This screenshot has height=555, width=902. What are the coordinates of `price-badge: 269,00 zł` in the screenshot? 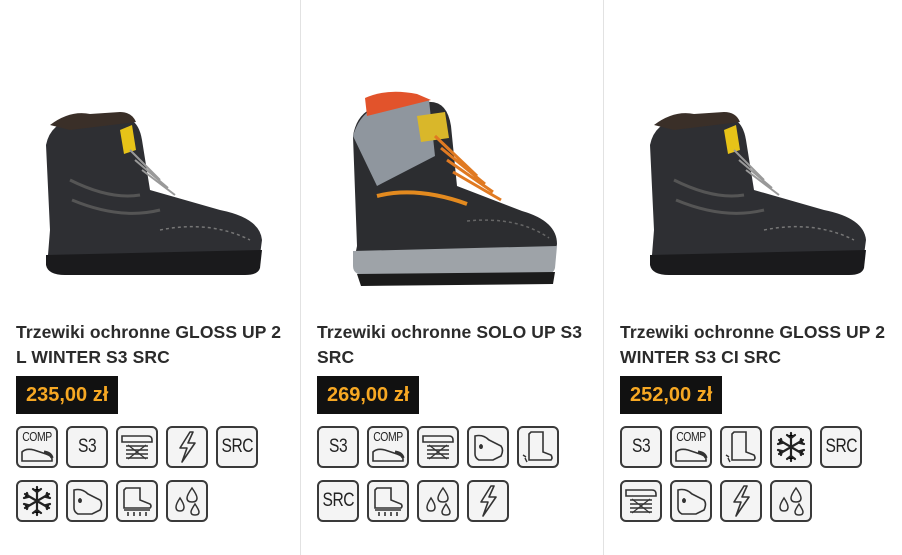 It's located at (368, 395).